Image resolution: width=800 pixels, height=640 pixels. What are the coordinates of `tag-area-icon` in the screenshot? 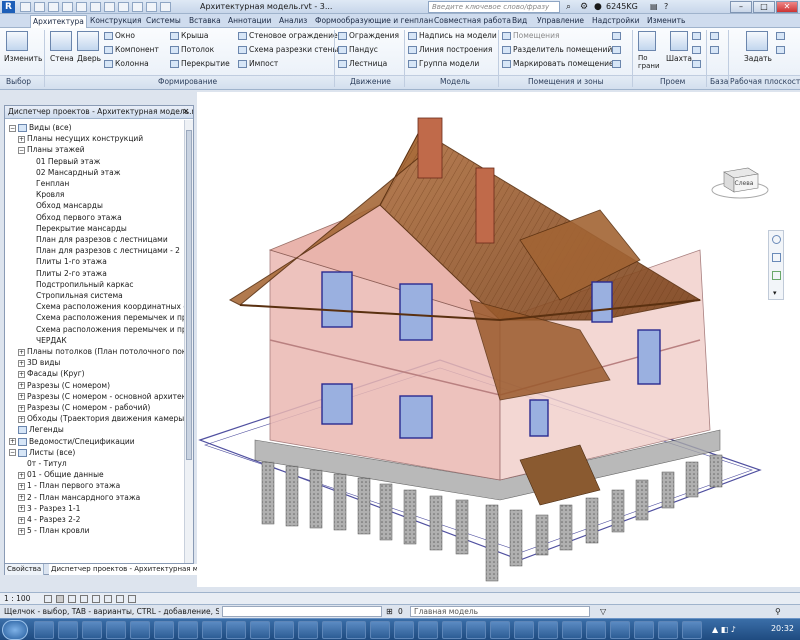 It's located at (617, 64).